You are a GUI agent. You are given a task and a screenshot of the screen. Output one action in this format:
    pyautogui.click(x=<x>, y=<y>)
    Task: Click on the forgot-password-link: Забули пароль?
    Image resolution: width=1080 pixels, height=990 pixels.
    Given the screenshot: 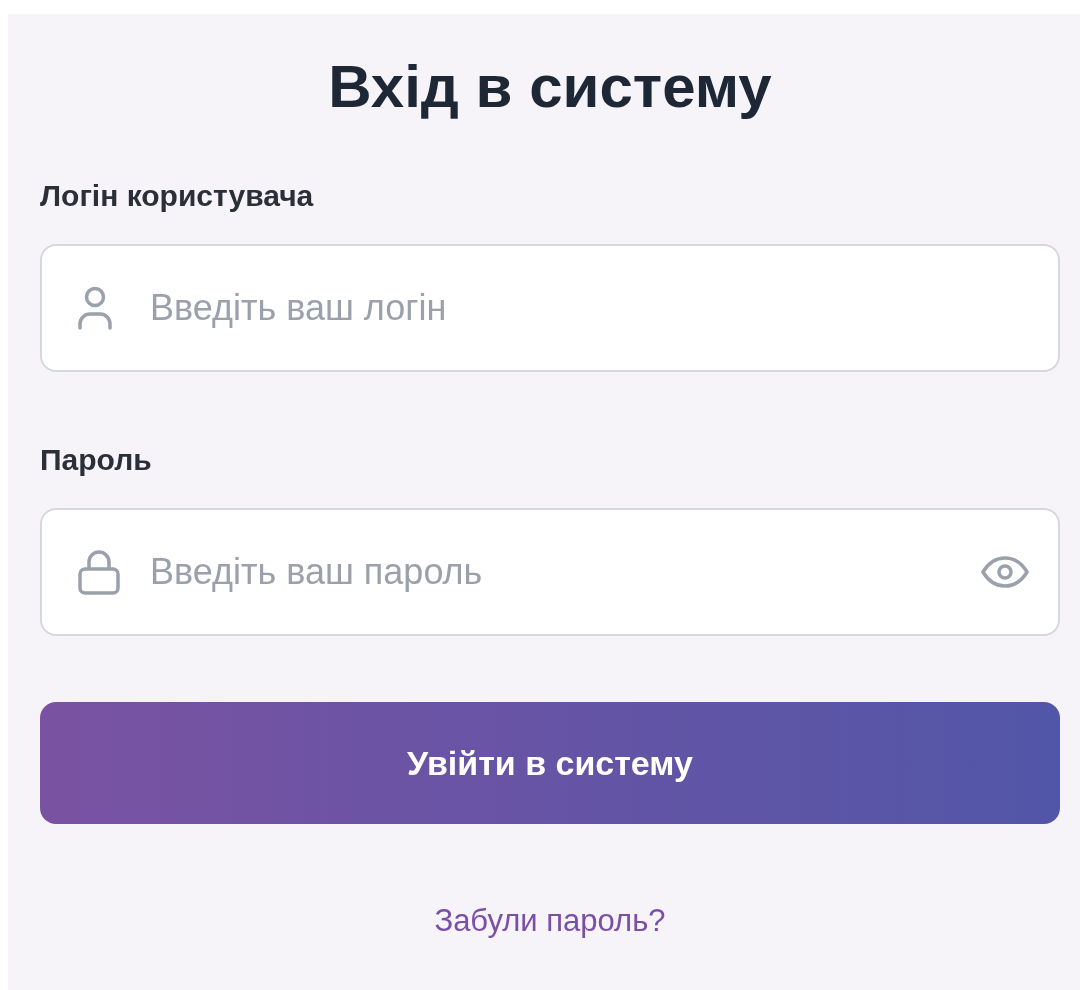 What is the action you would take?
    pyautogui.click(x=550, y=921)
    